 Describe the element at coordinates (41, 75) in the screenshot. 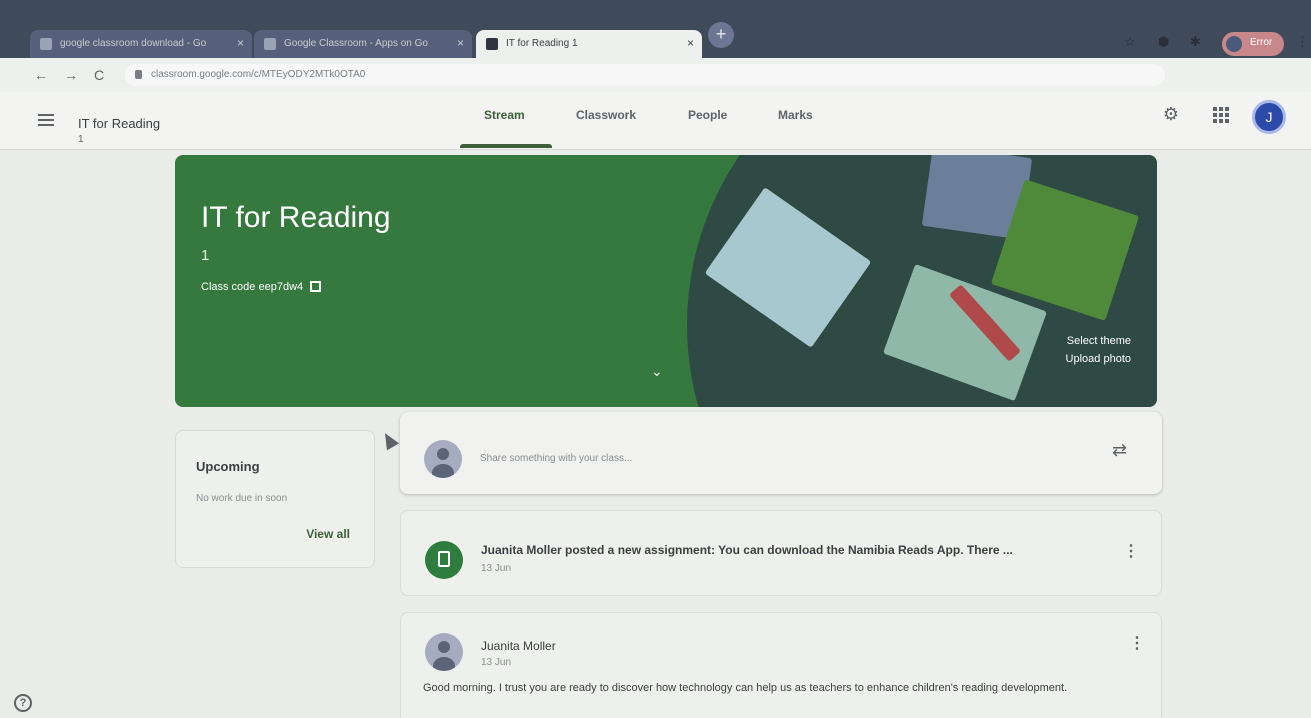

I see `back-icon: ←` at that location.